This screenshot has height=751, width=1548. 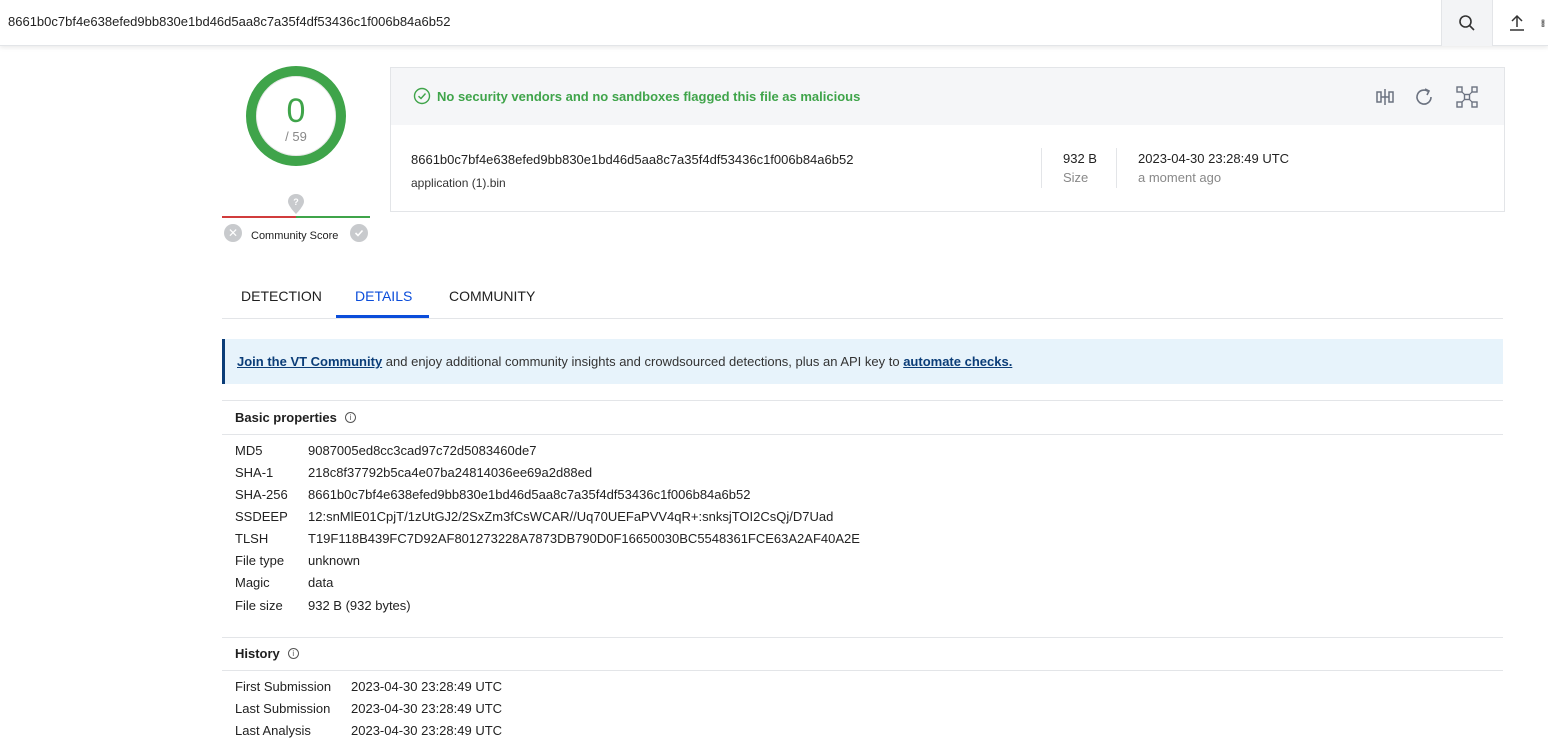 I want to click on community-score-marker-icon: ?, so click(x=296, y=204).